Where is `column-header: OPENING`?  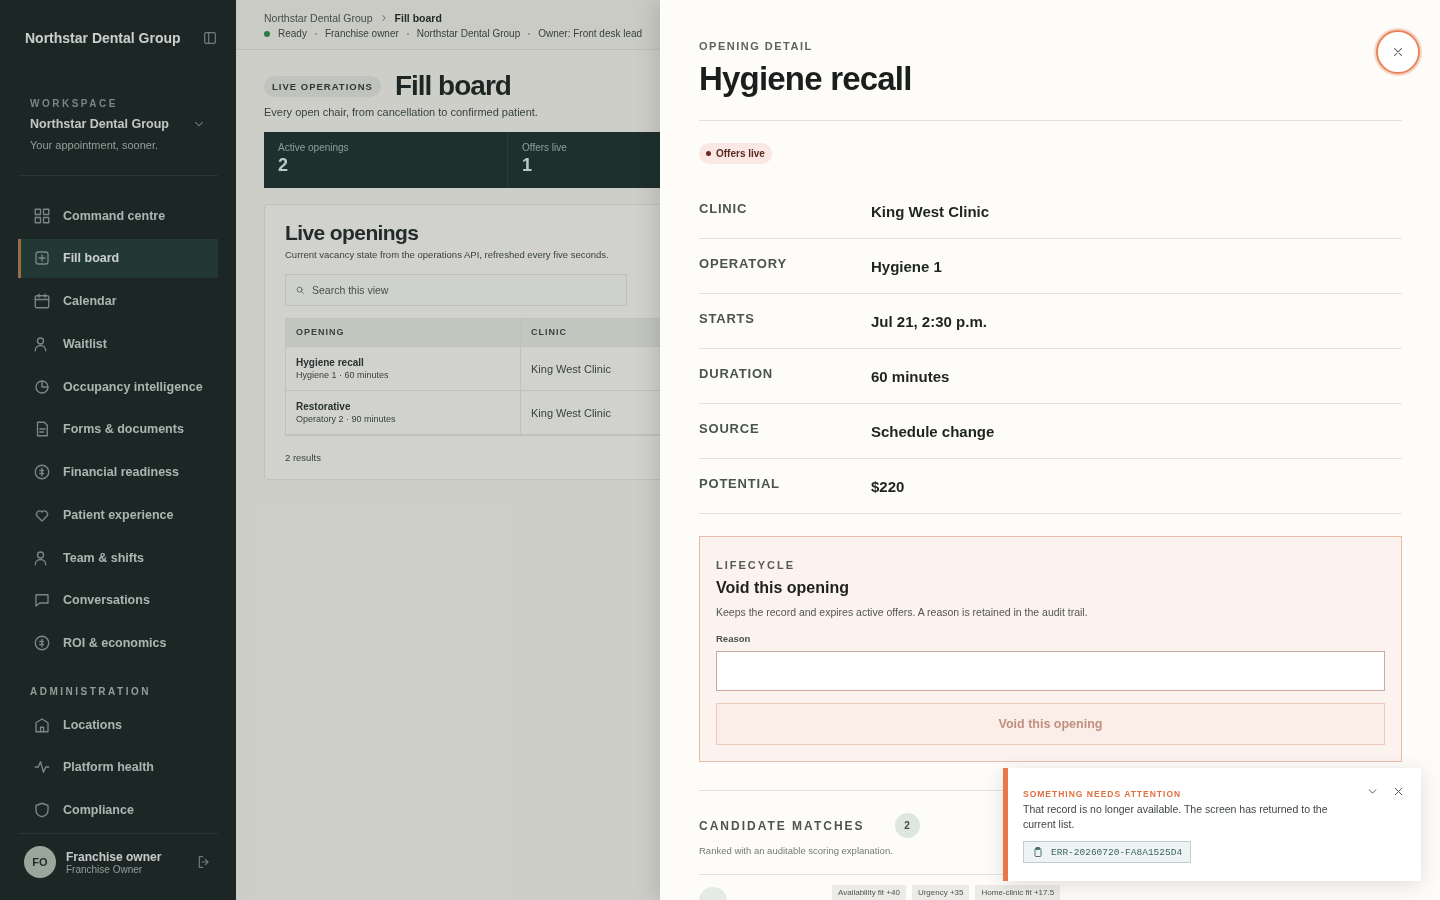 column-header: OPENING is located at coordinates (403, 332).